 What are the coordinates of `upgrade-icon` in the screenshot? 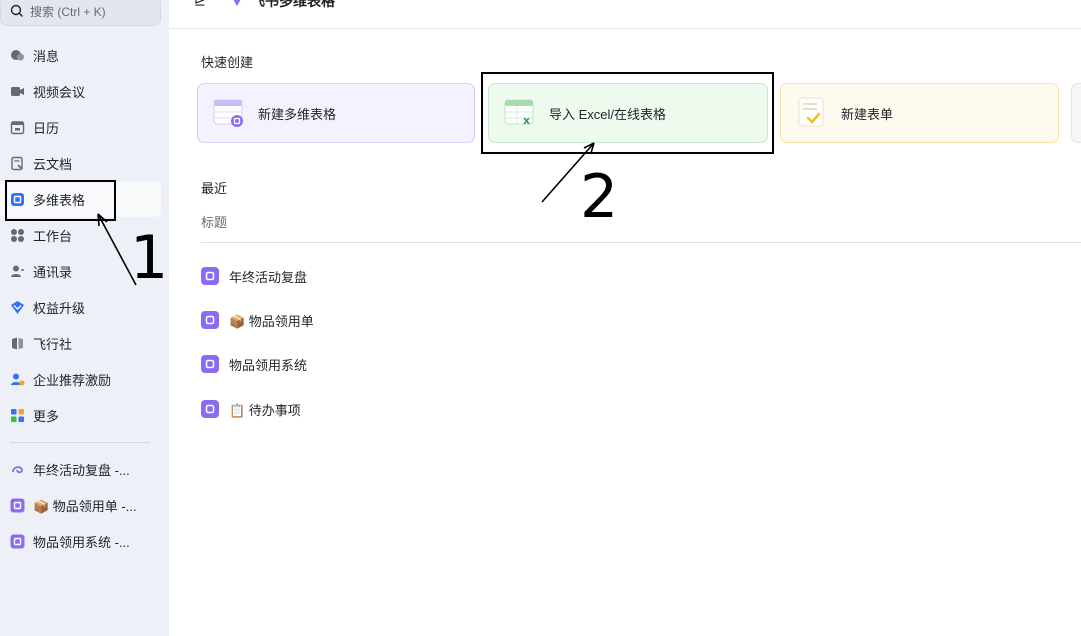 It's located at (17, 307).